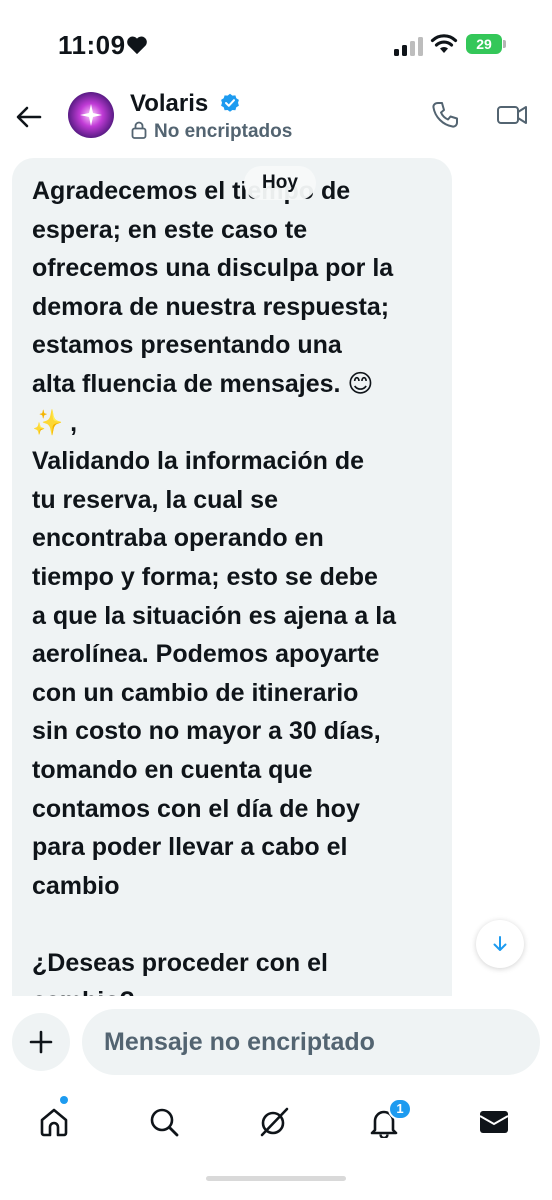  What do you see at coordinates (170, 229) in the screenshot?
I see `message-line: espera; en este caso te` at bounding box center [170, 229].